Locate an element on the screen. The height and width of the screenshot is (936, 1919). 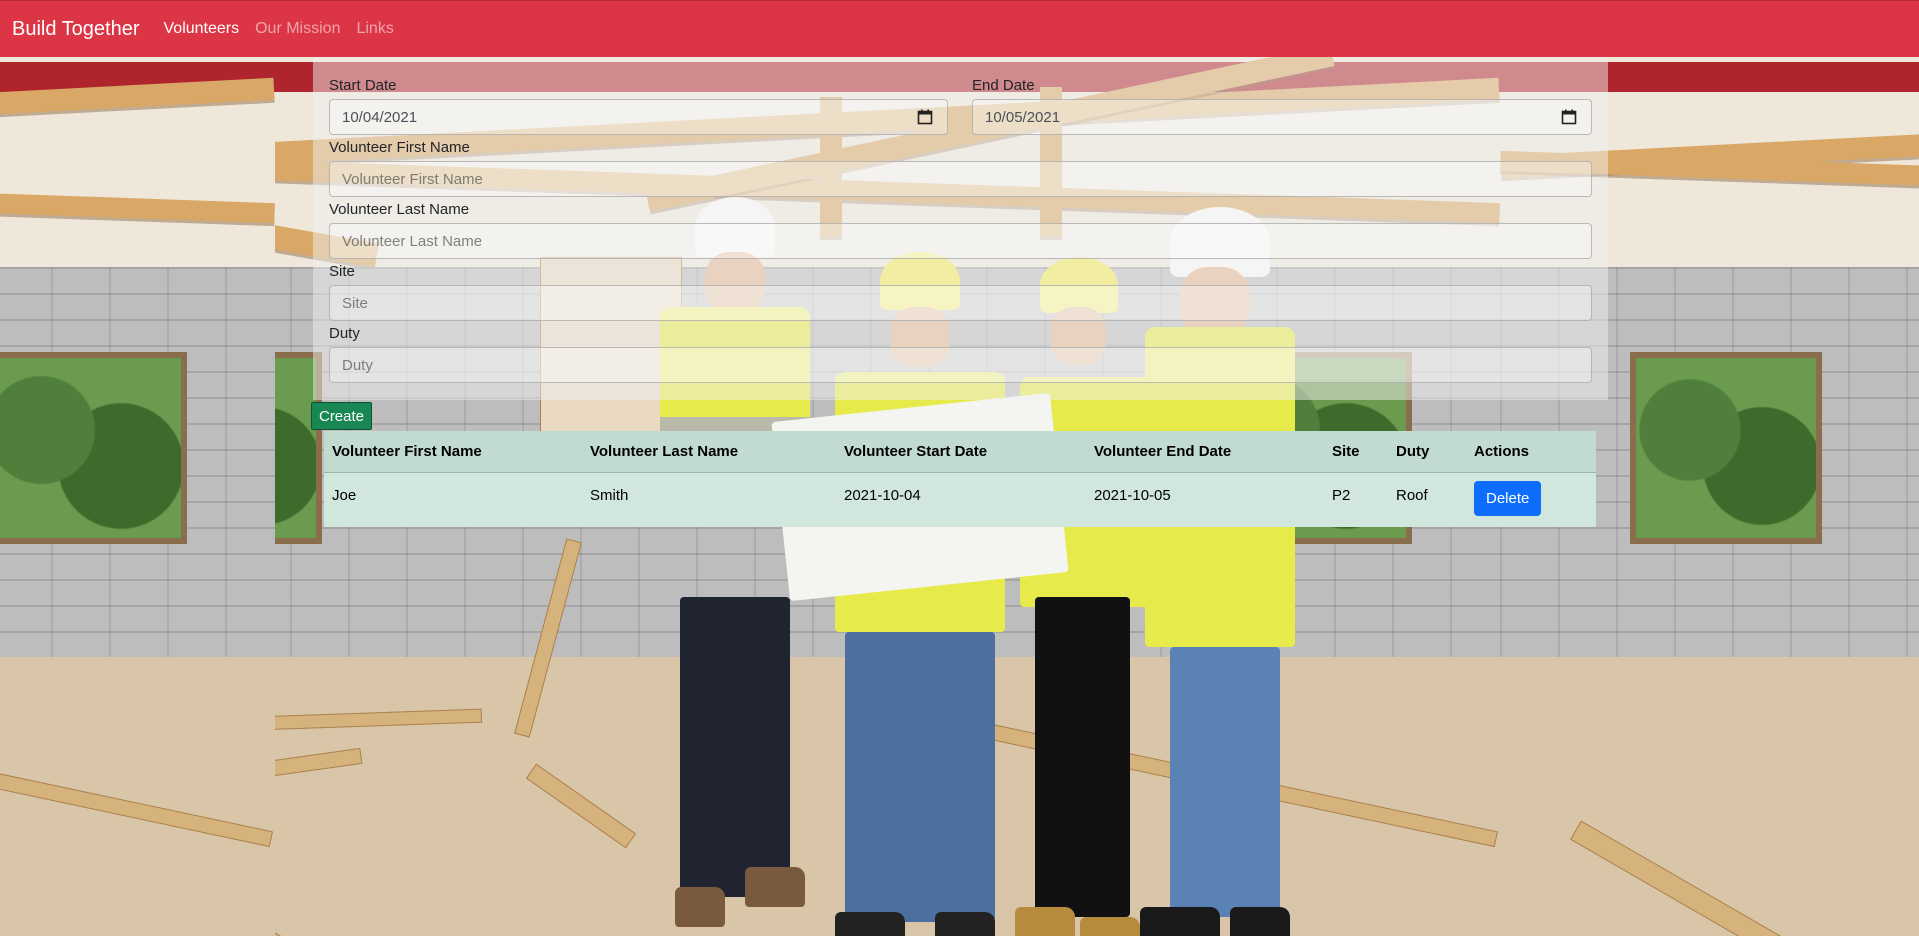
site-label: Site is located at coordinates (342, 271).